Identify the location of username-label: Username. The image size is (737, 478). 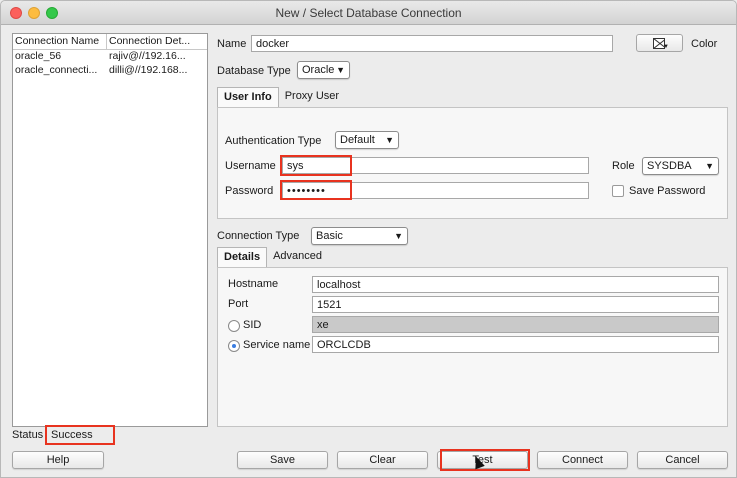
(250, 166).